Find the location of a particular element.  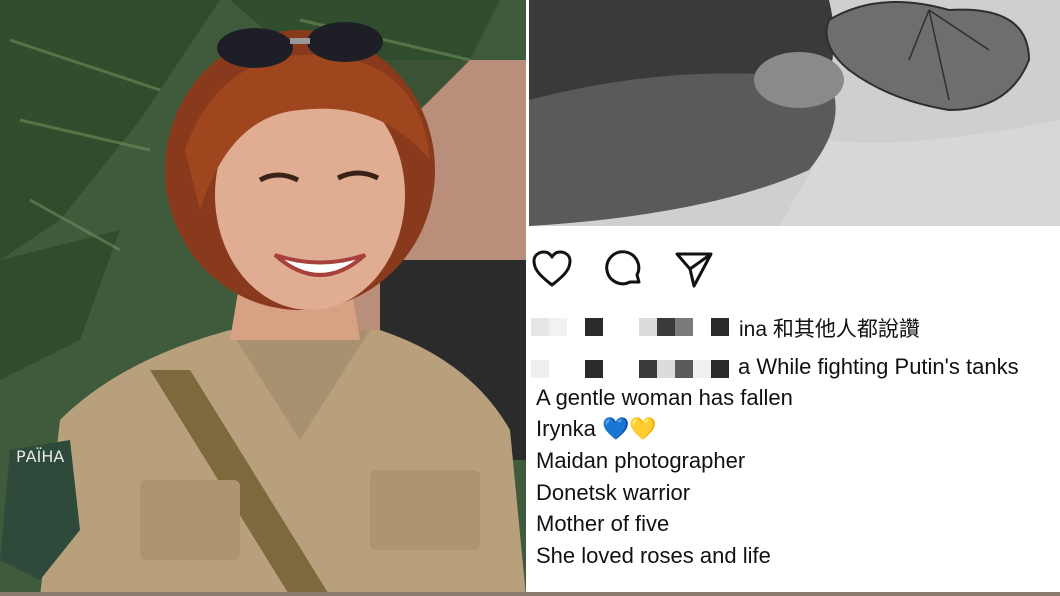

redacted-username is located at coordinates (630, 327).